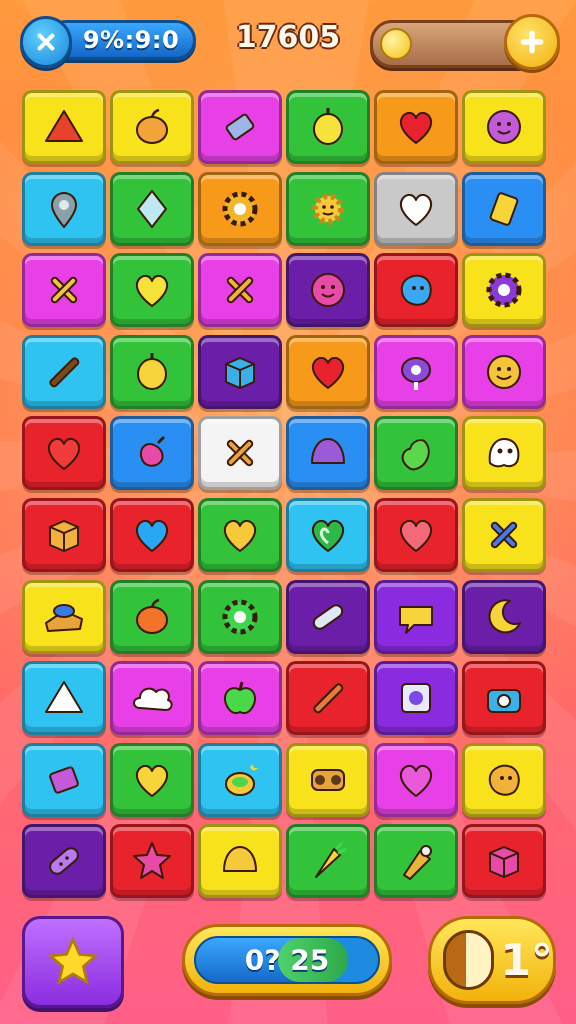 The image size is (576, 1024). I want to click on tile-r3-c5, so click(416, 290).